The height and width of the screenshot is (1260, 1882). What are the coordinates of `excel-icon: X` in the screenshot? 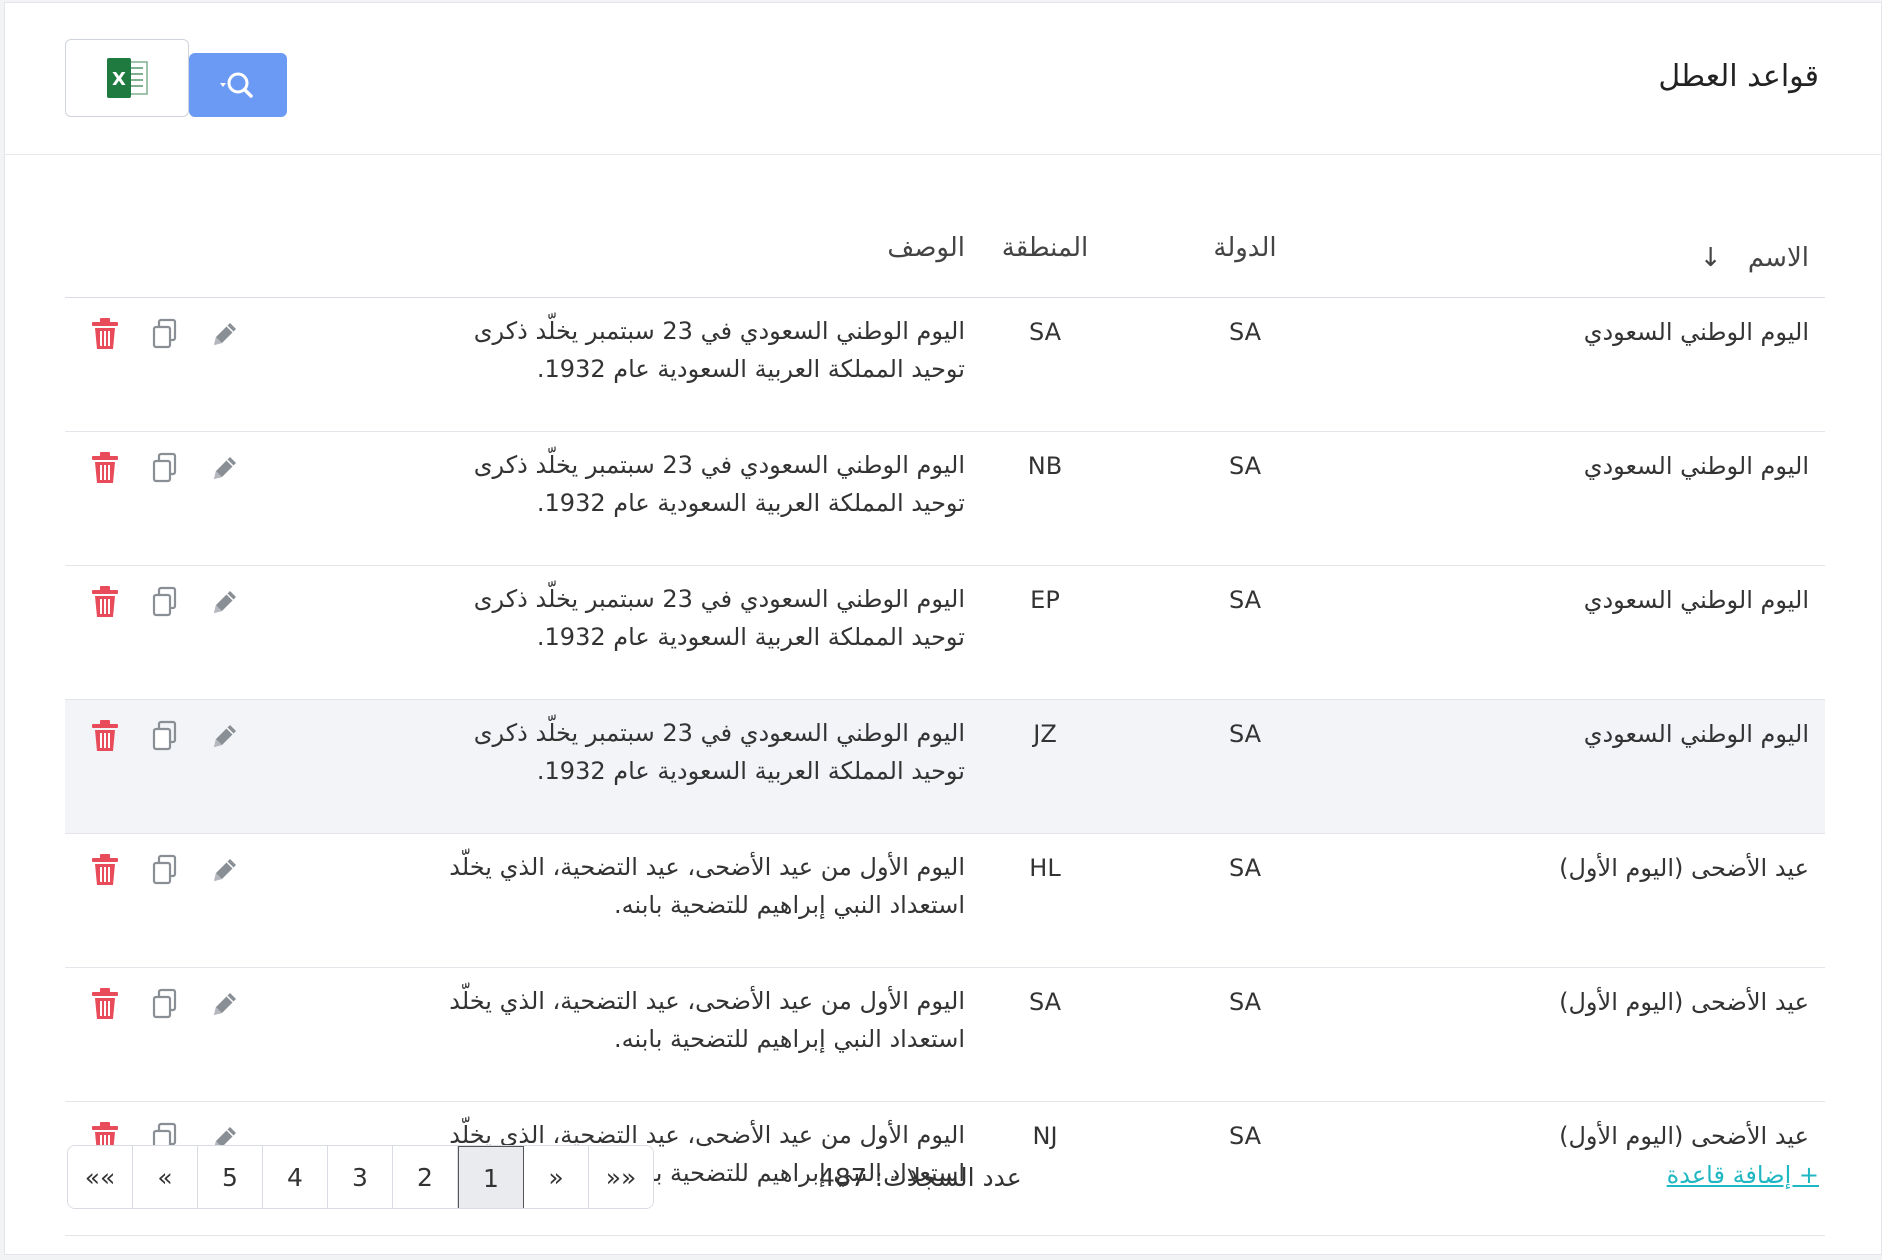 It's located at (127, 78).